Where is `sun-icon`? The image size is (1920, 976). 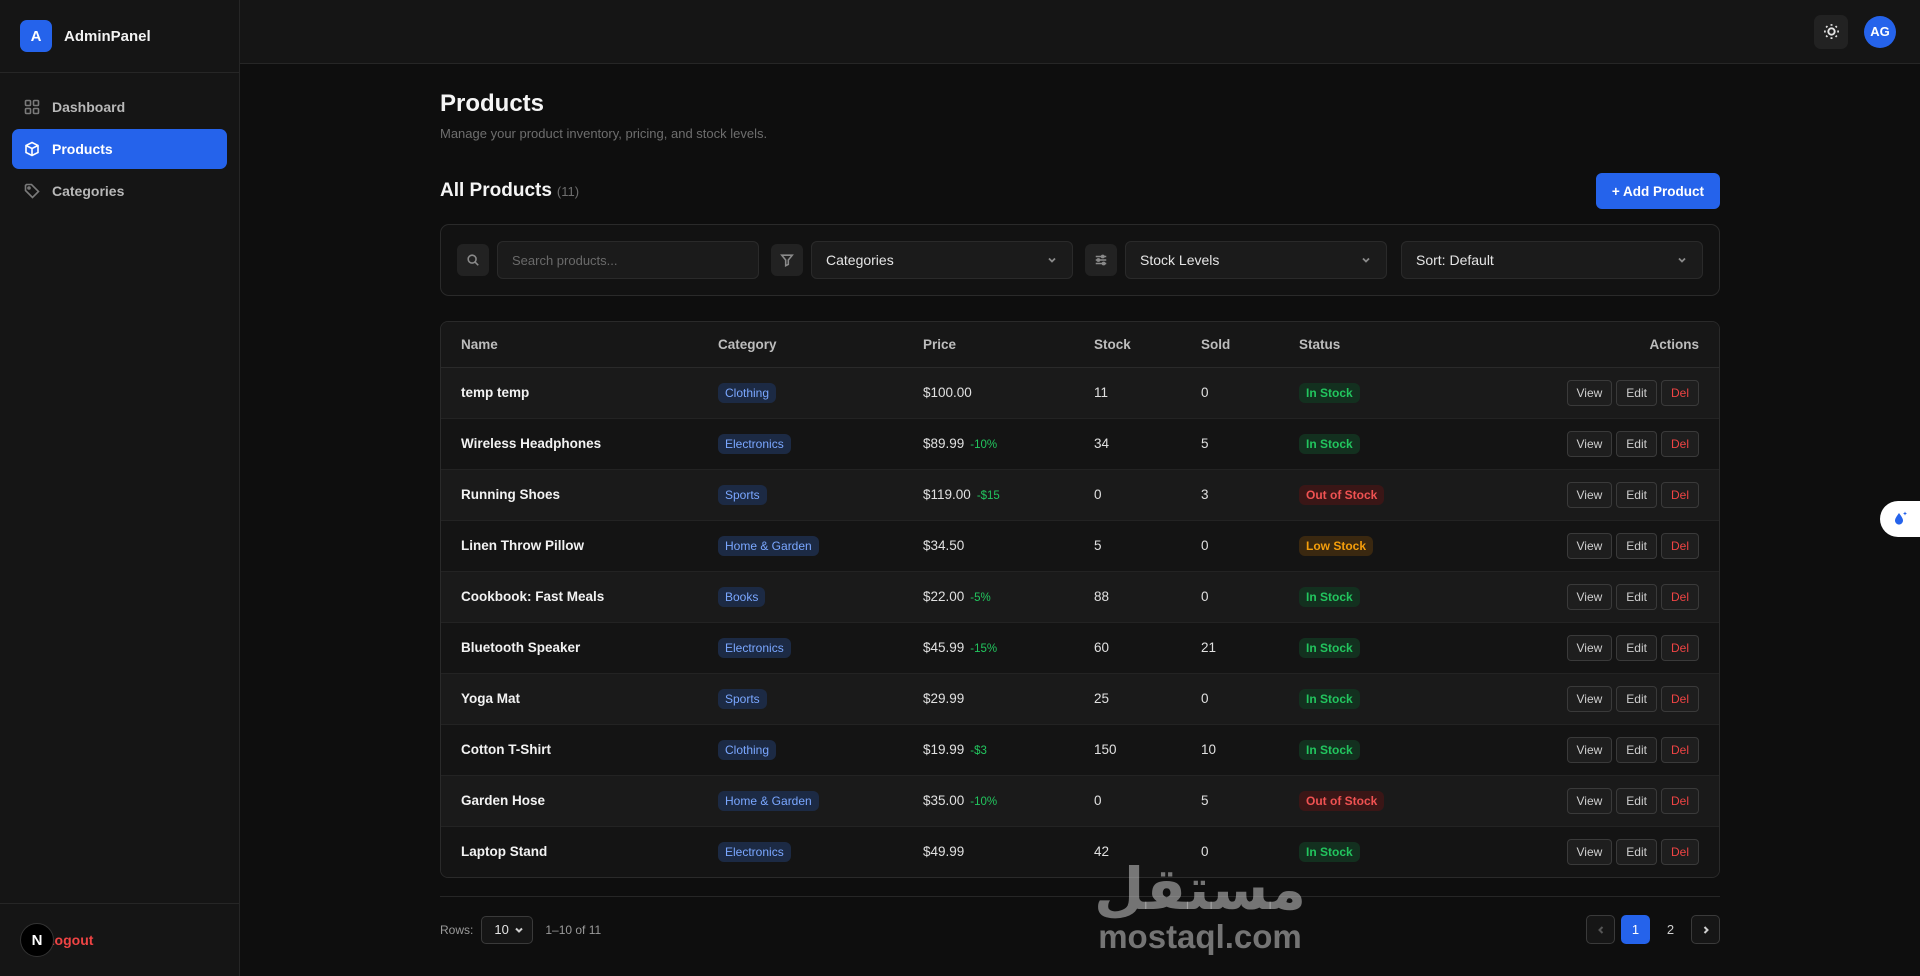
sun-icon is located at coordinates (1831, 31).